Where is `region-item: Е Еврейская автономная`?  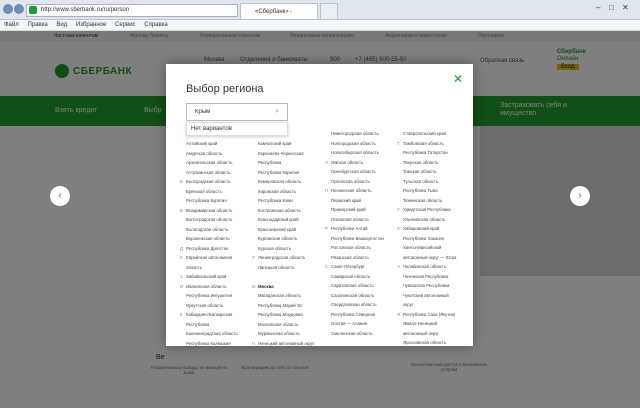 region-item: Е Еврейская автономная is located at coordinates (209, 258).